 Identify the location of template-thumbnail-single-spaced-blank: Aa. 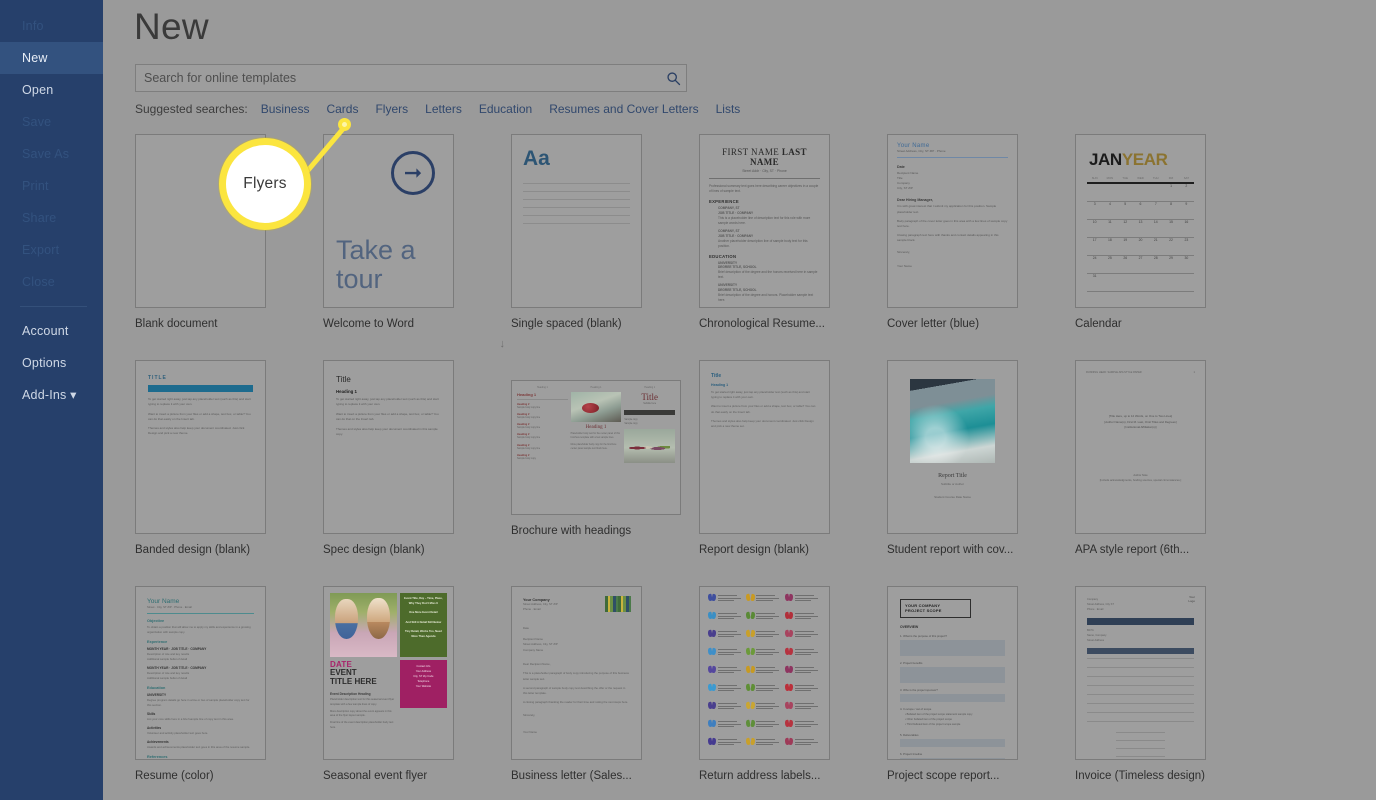
(576, 221).